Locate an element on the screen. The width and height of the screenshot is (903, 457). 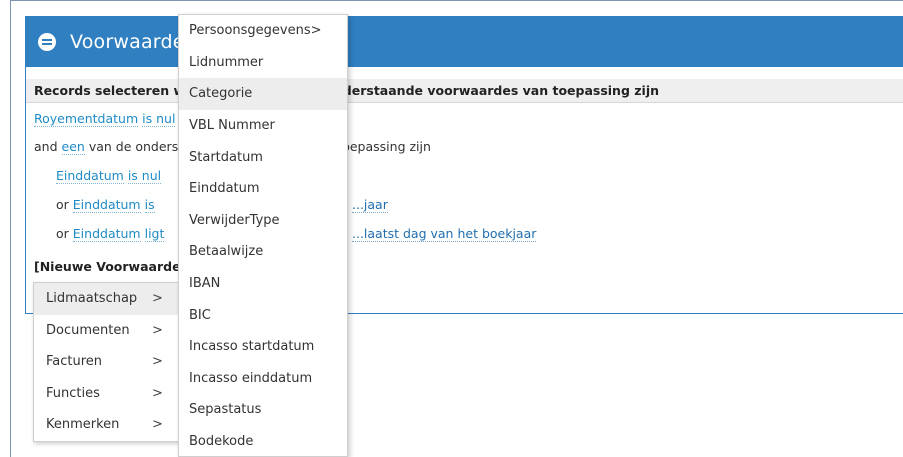
submenu-item-lidmaatschap: Lidmaatschap > is located at coordinates (107, 299).